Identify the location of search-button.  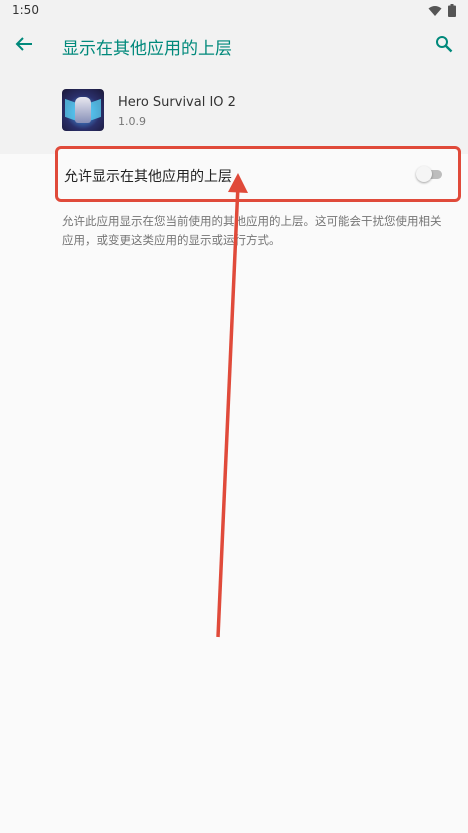
(444, 46).